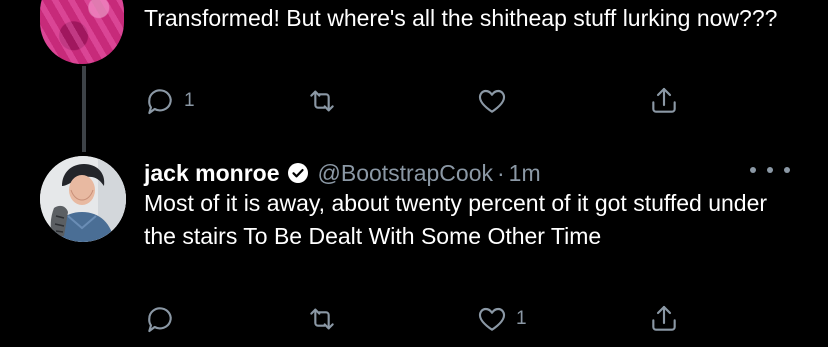 This screenshot has height=347, width=828. I want to click on avatar-scribbled, so click(82, 32).